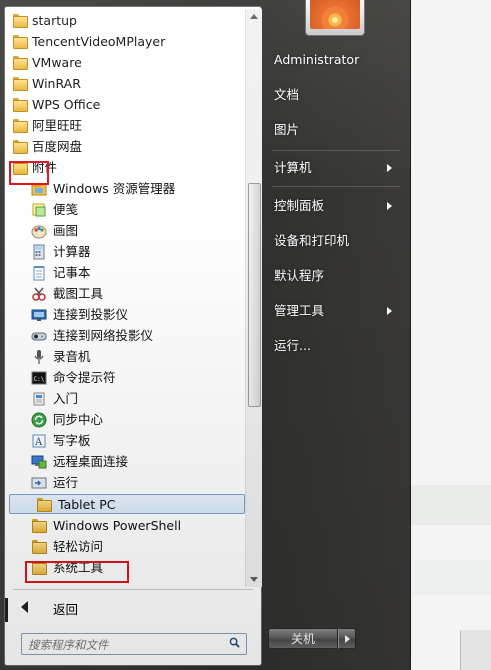 The height and width of the screenshot is (670, 491). What do you see at coordinates (39, 399) in the screenshot?
I see `getting-started-icon` at bounding box center [39, 399].